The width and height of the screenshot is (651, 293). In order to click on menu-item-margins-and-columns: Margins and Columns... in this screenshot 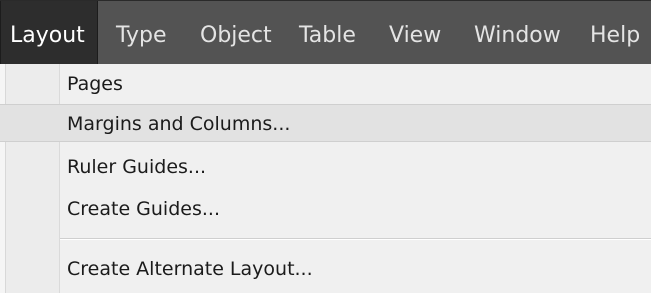, I will do `click(325, 123)`.